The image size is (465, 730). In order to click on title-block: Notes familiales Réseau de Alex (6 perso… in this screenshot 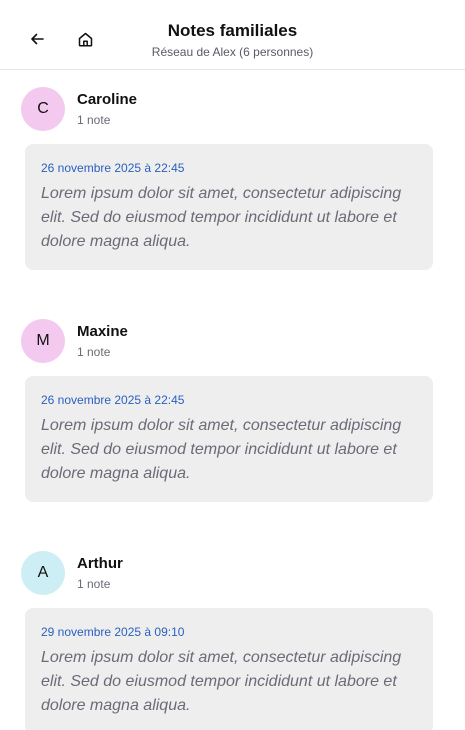, I will do `click(232, 39)`.